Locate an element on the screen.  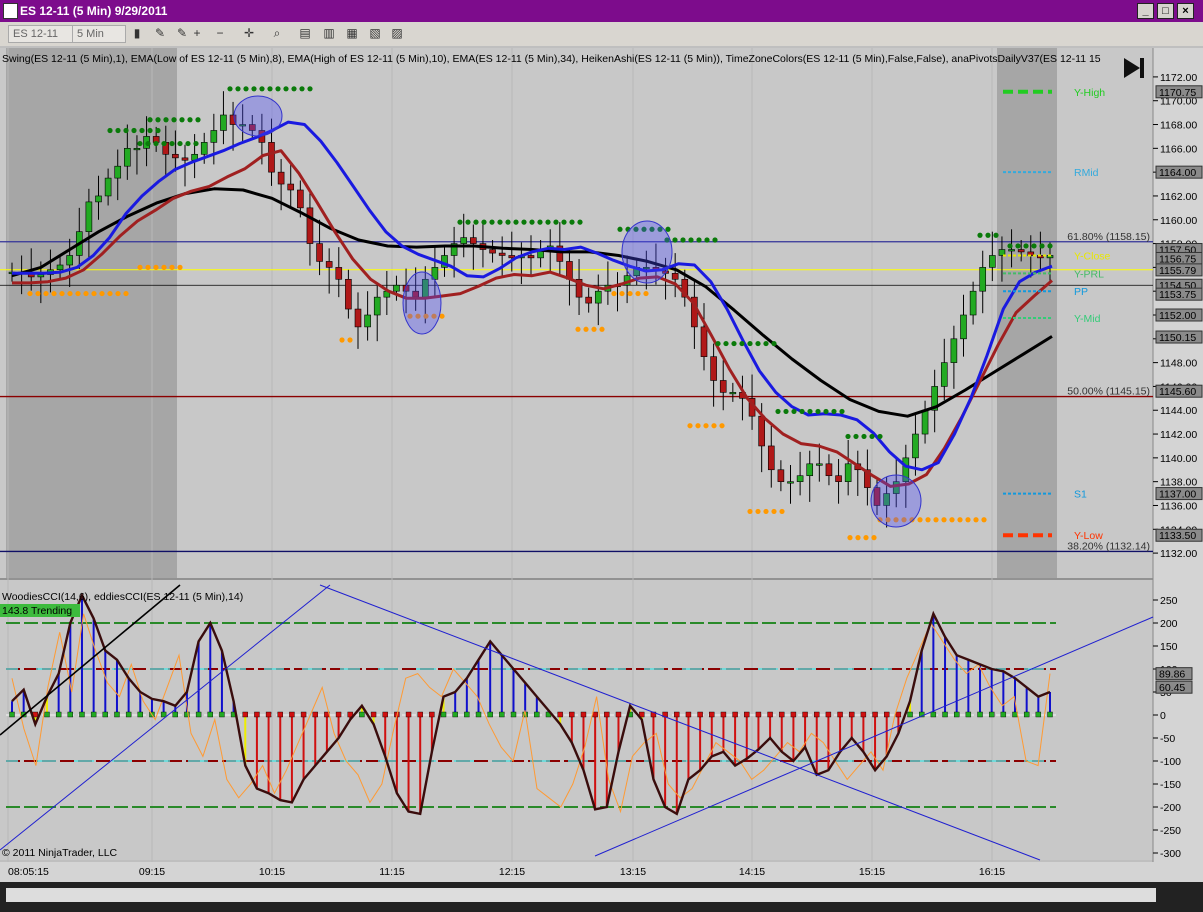
pivot-label: Y-High is located at coordinates (1089, 93).